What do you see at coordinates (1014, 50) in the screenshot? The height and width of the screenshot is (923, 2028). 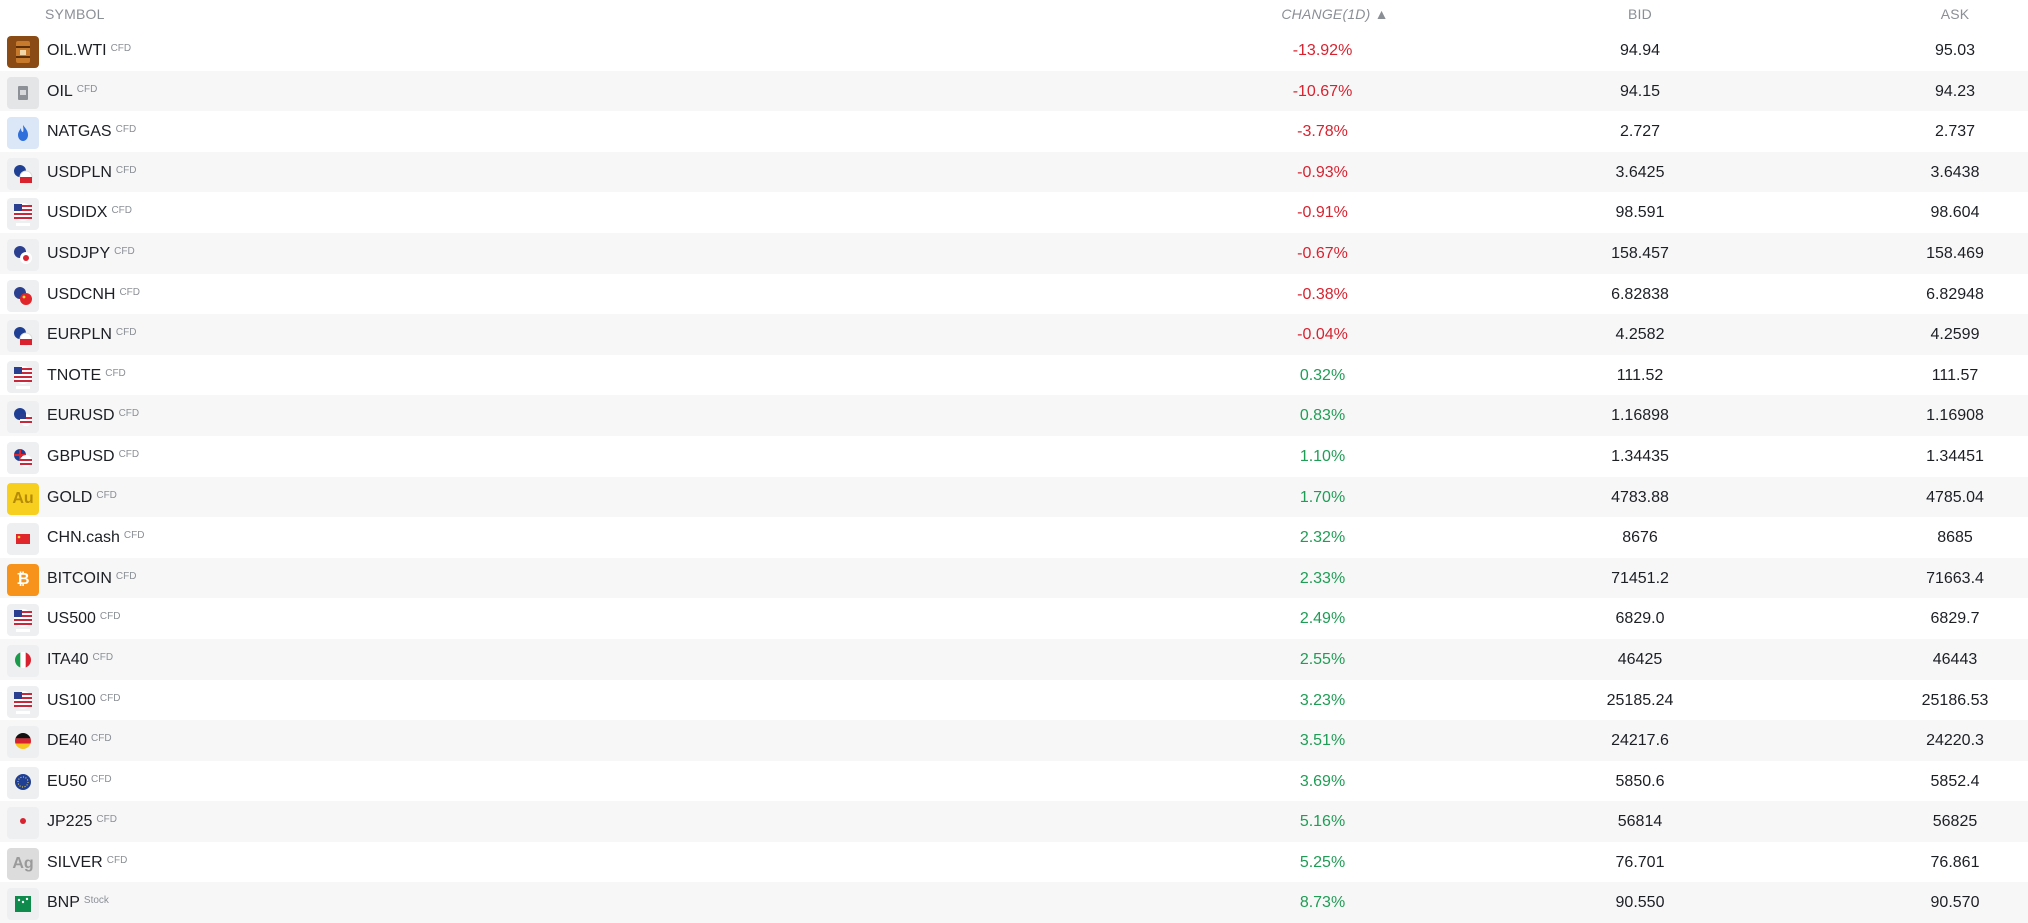 I see `table-row: OIL.WTI CFD -13.92% 94.94 95.03` at bounding box center [1014, 50].